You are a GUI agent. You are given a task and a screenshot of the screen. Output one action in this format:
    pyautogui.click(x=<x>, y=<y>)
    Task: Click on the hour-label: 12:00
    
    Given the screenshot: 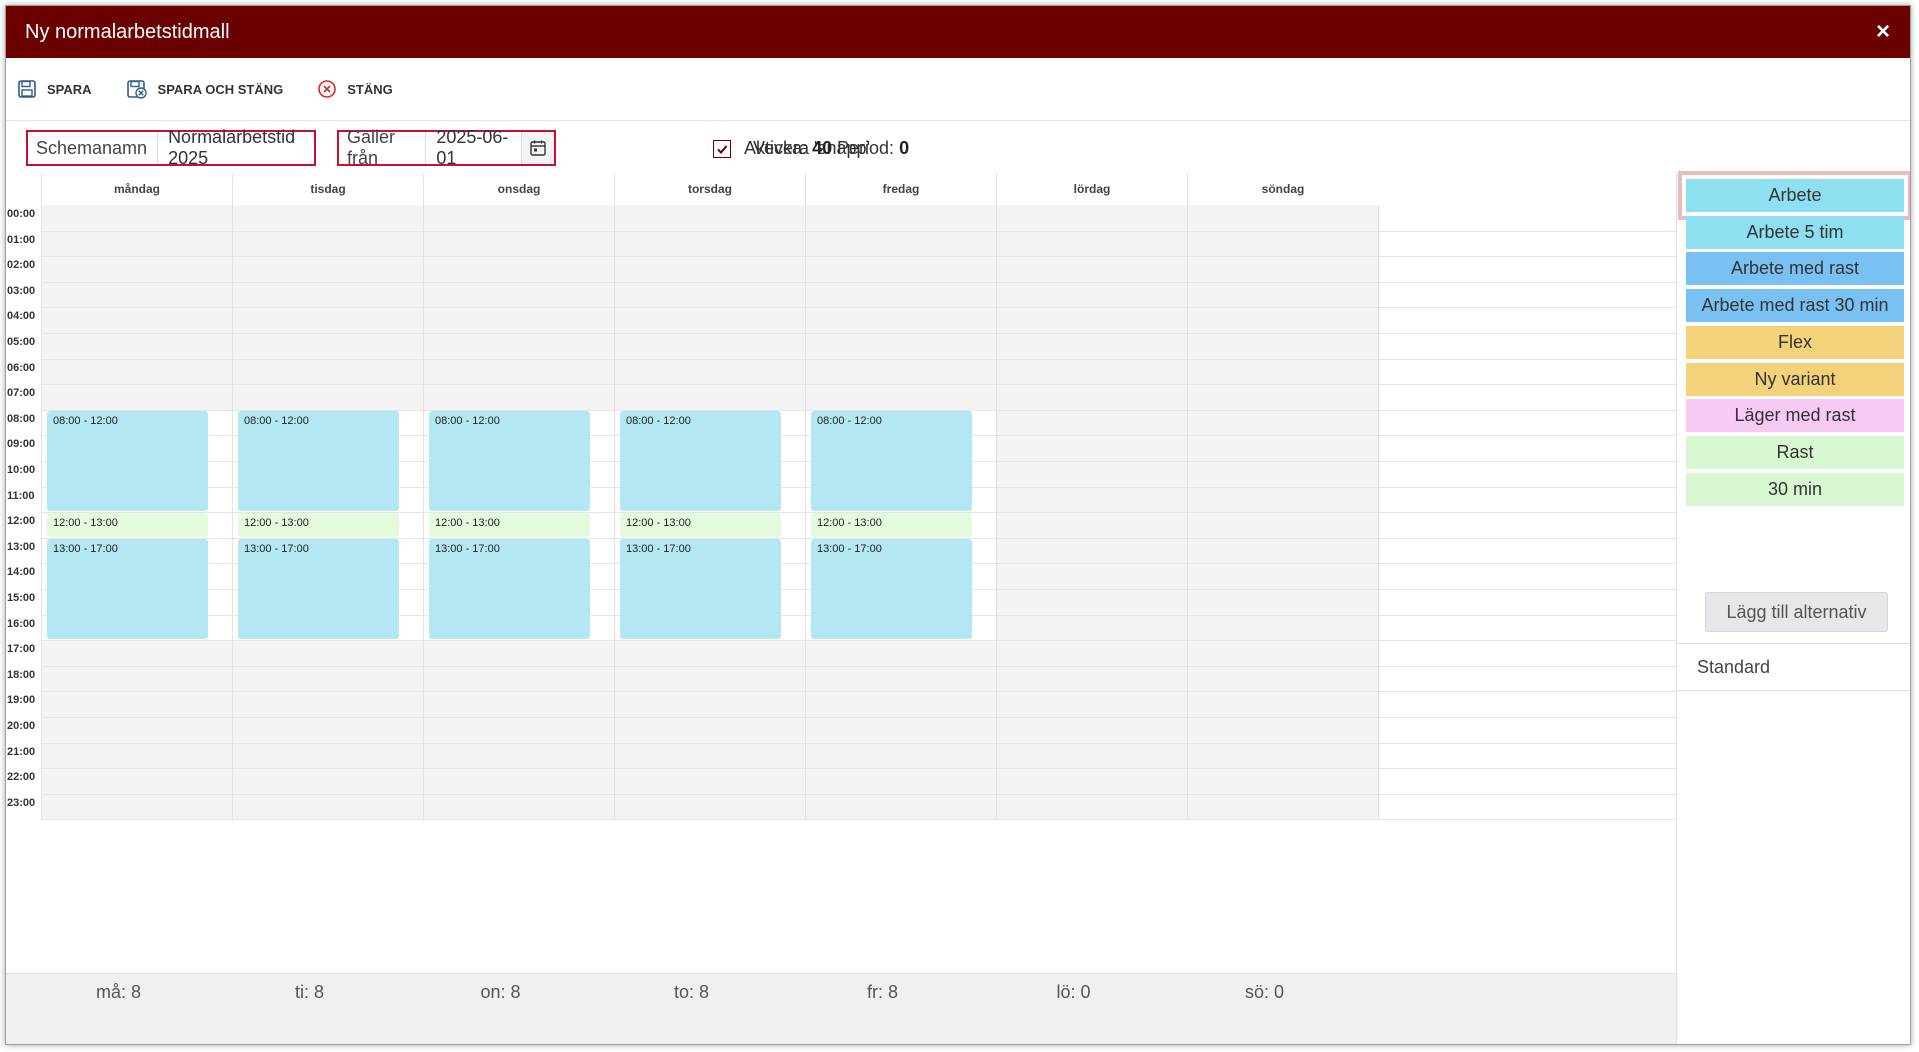 What is the action you would take?
    pyautogui.click(x=21, y=521)
    